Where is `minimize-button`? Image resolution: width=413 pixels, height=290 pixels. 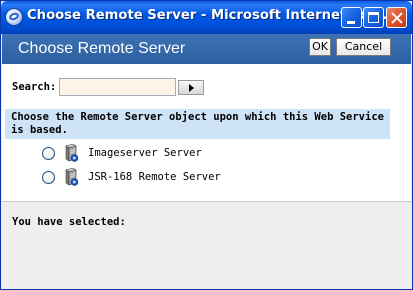 minimize-button is located at coordinates (351, 17).